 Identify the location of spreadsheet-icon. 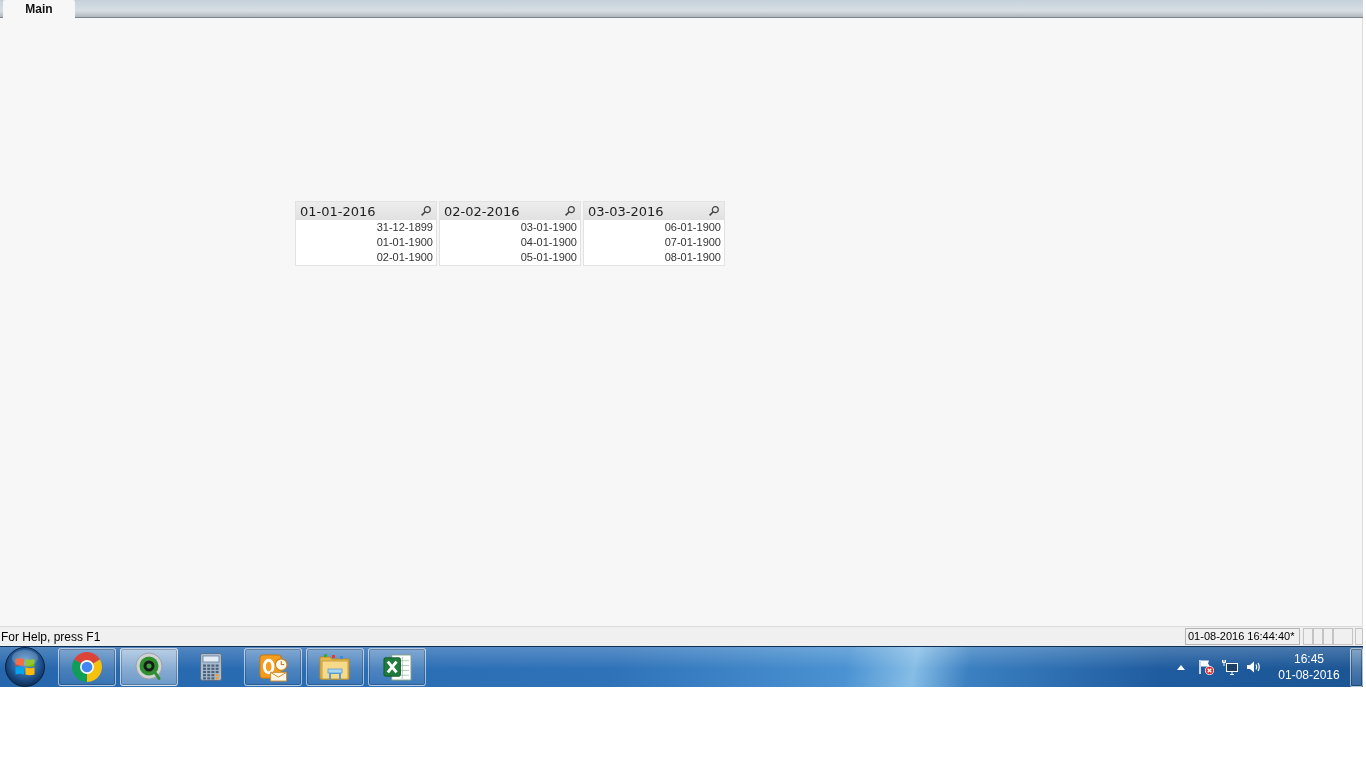
(397, 667).